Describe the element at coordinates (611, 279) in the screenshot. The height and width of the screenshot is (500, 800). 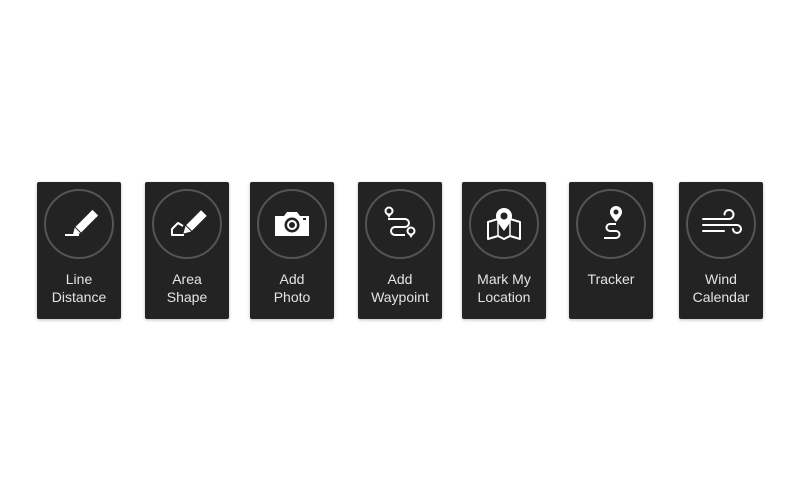
I see `tracker-label: Tracker` at that location.